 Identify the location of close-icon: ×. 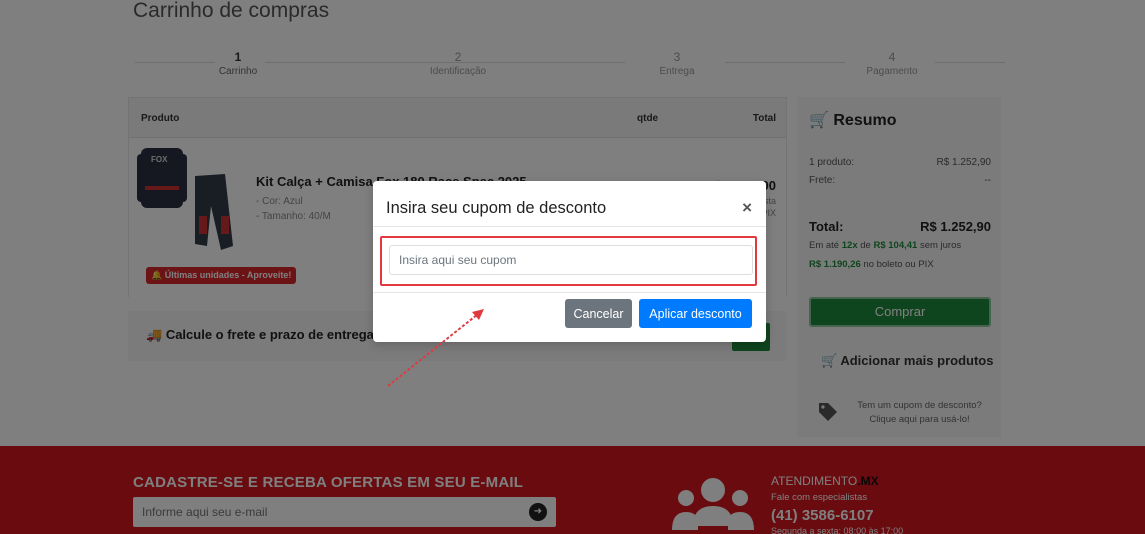
(747, 208).